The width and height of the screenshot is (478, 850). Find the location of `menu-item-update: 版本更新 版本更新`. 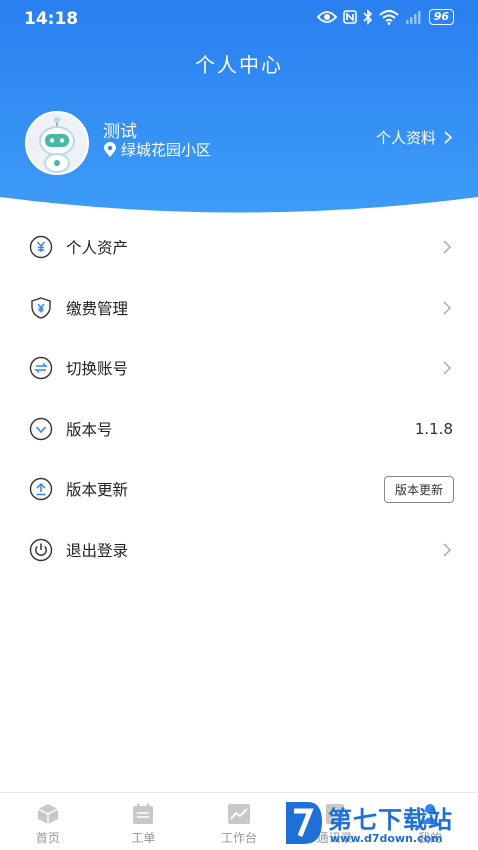

menu-item-update: 版本更新 版本更新 is located at coordinates (239, 489).